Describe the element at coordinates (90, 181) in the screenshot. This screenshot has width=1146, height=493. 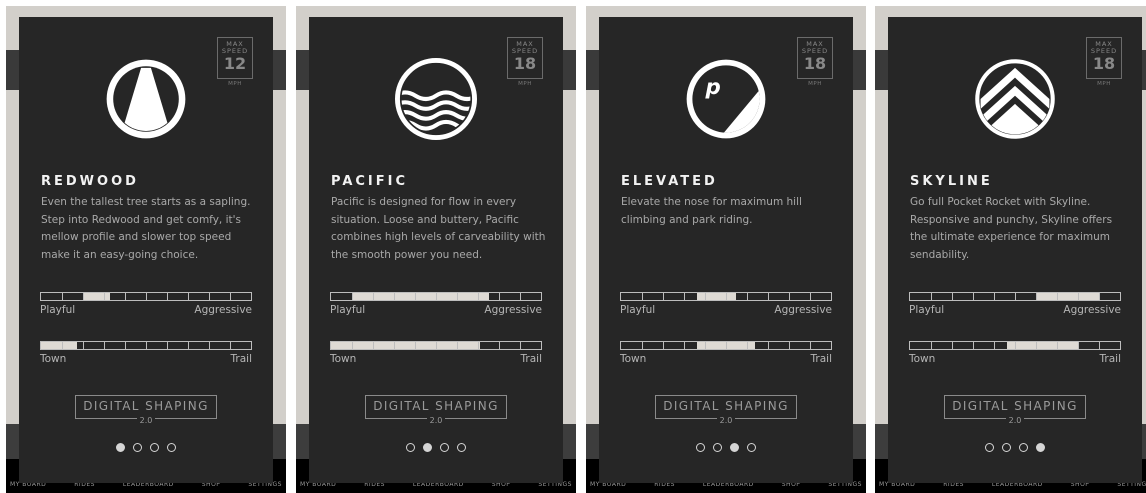
I see `board-name: REDWOOD` at that location.